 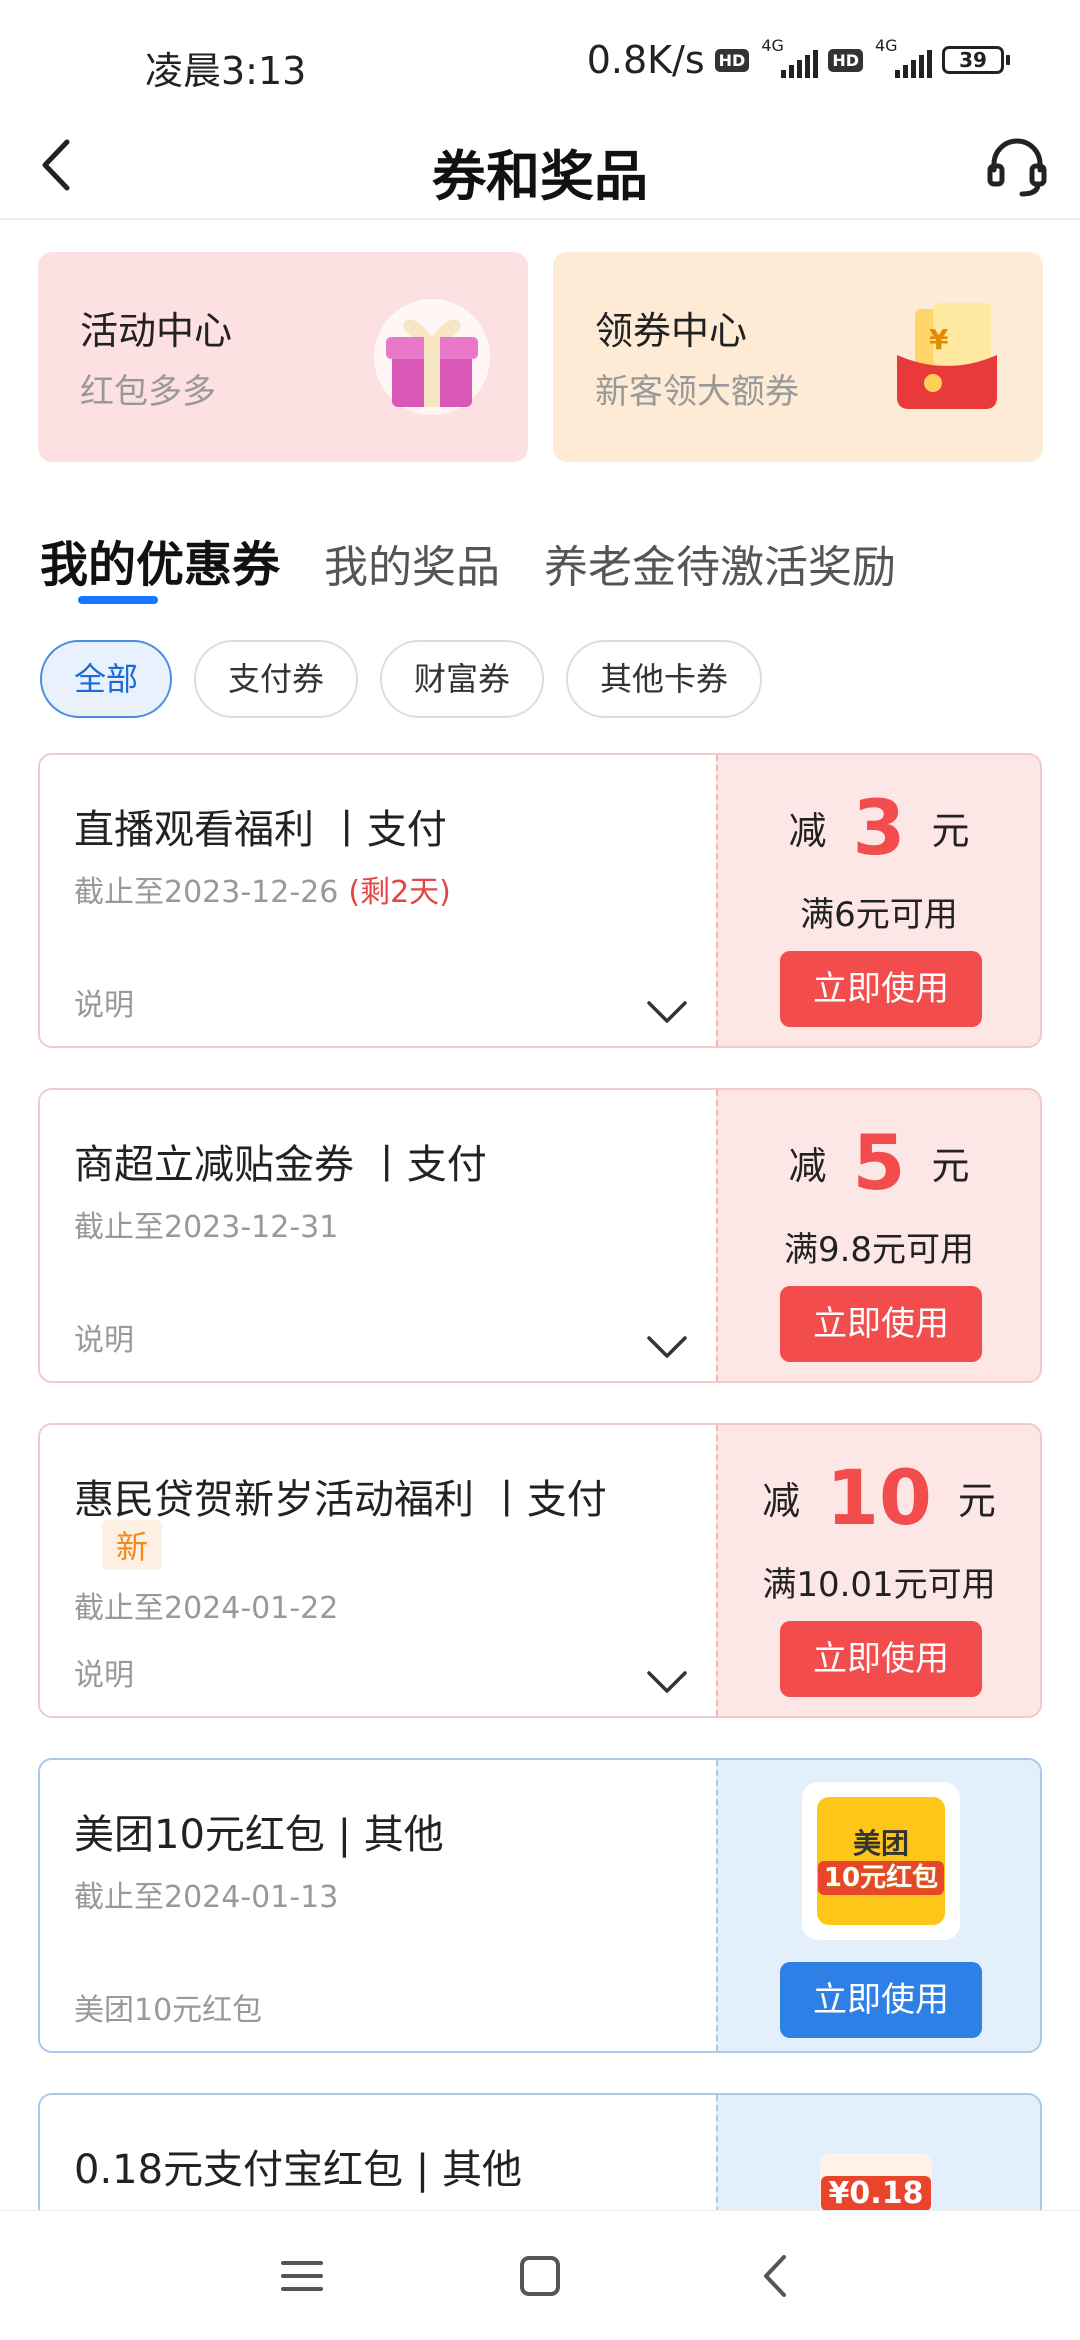 I want to click on coupon-value-panel: 减3元 满6元可用 立即使用, so click(x=878, y=900).